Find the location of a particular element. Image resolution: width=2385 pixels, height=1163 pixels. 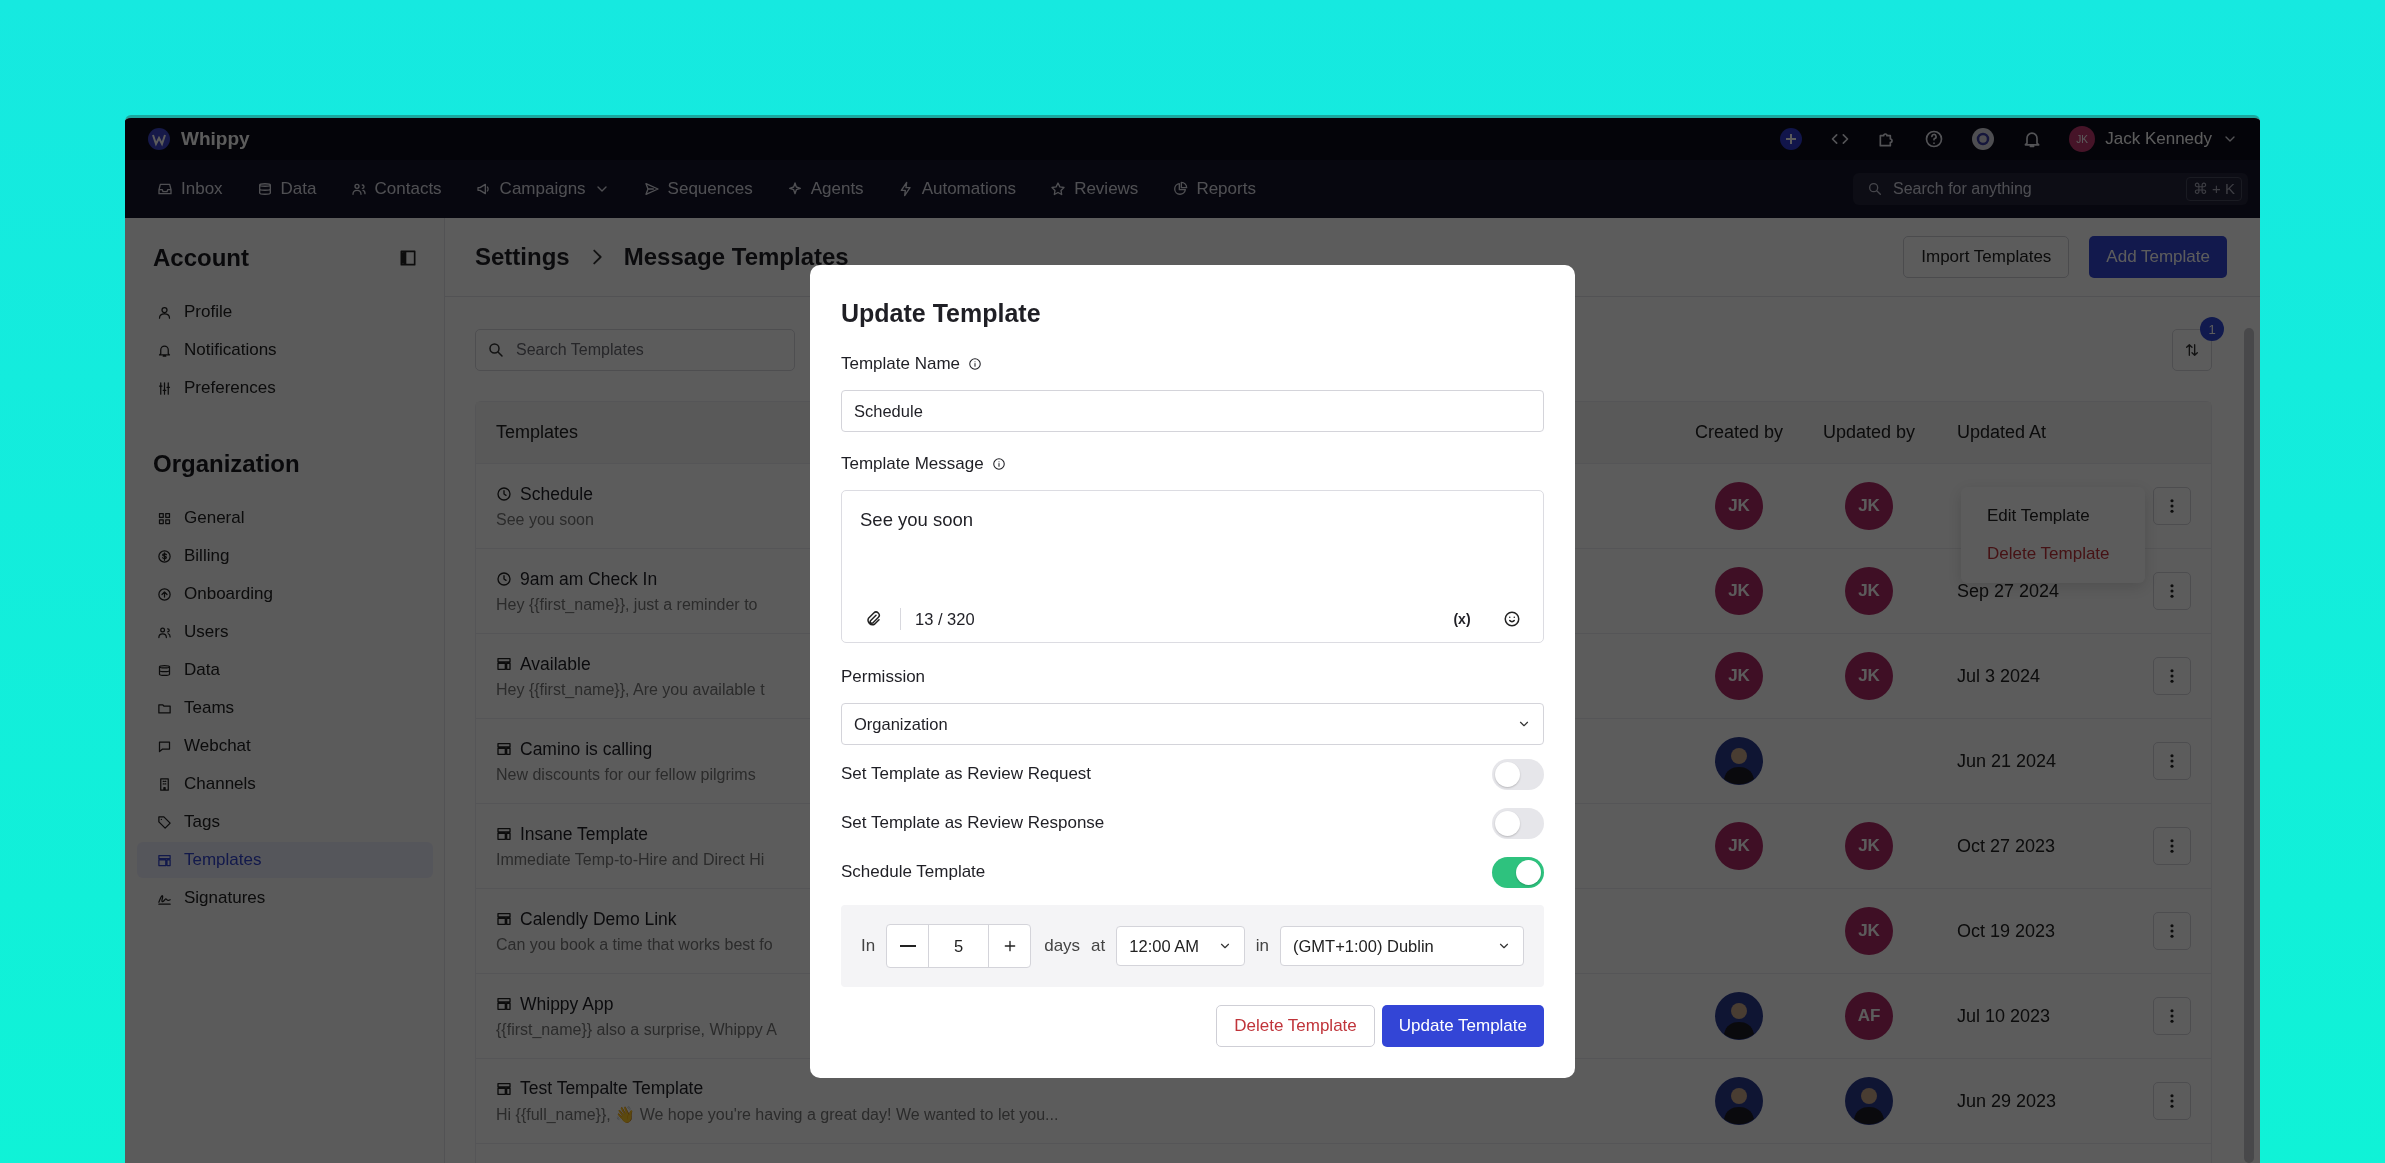

sidebar-item: Billing is located at coordinates (285, 556).